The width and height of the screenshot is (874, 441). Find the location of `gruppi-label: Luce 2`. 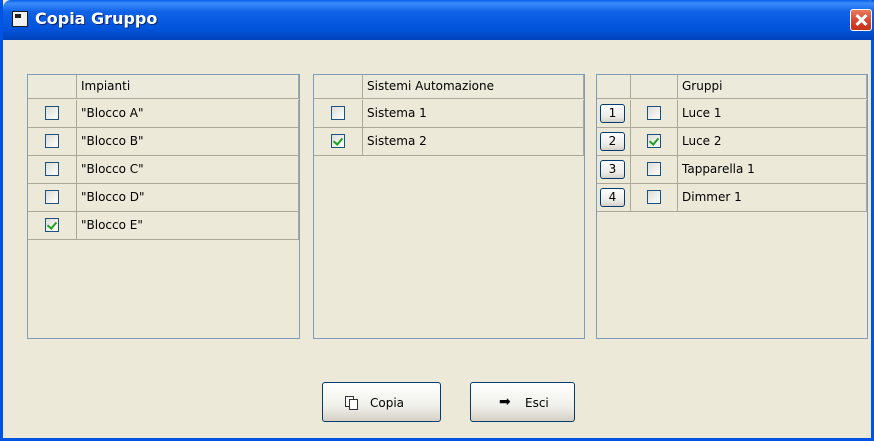

gruppi-label: Luce 2 is located at coordinates (772, 141).